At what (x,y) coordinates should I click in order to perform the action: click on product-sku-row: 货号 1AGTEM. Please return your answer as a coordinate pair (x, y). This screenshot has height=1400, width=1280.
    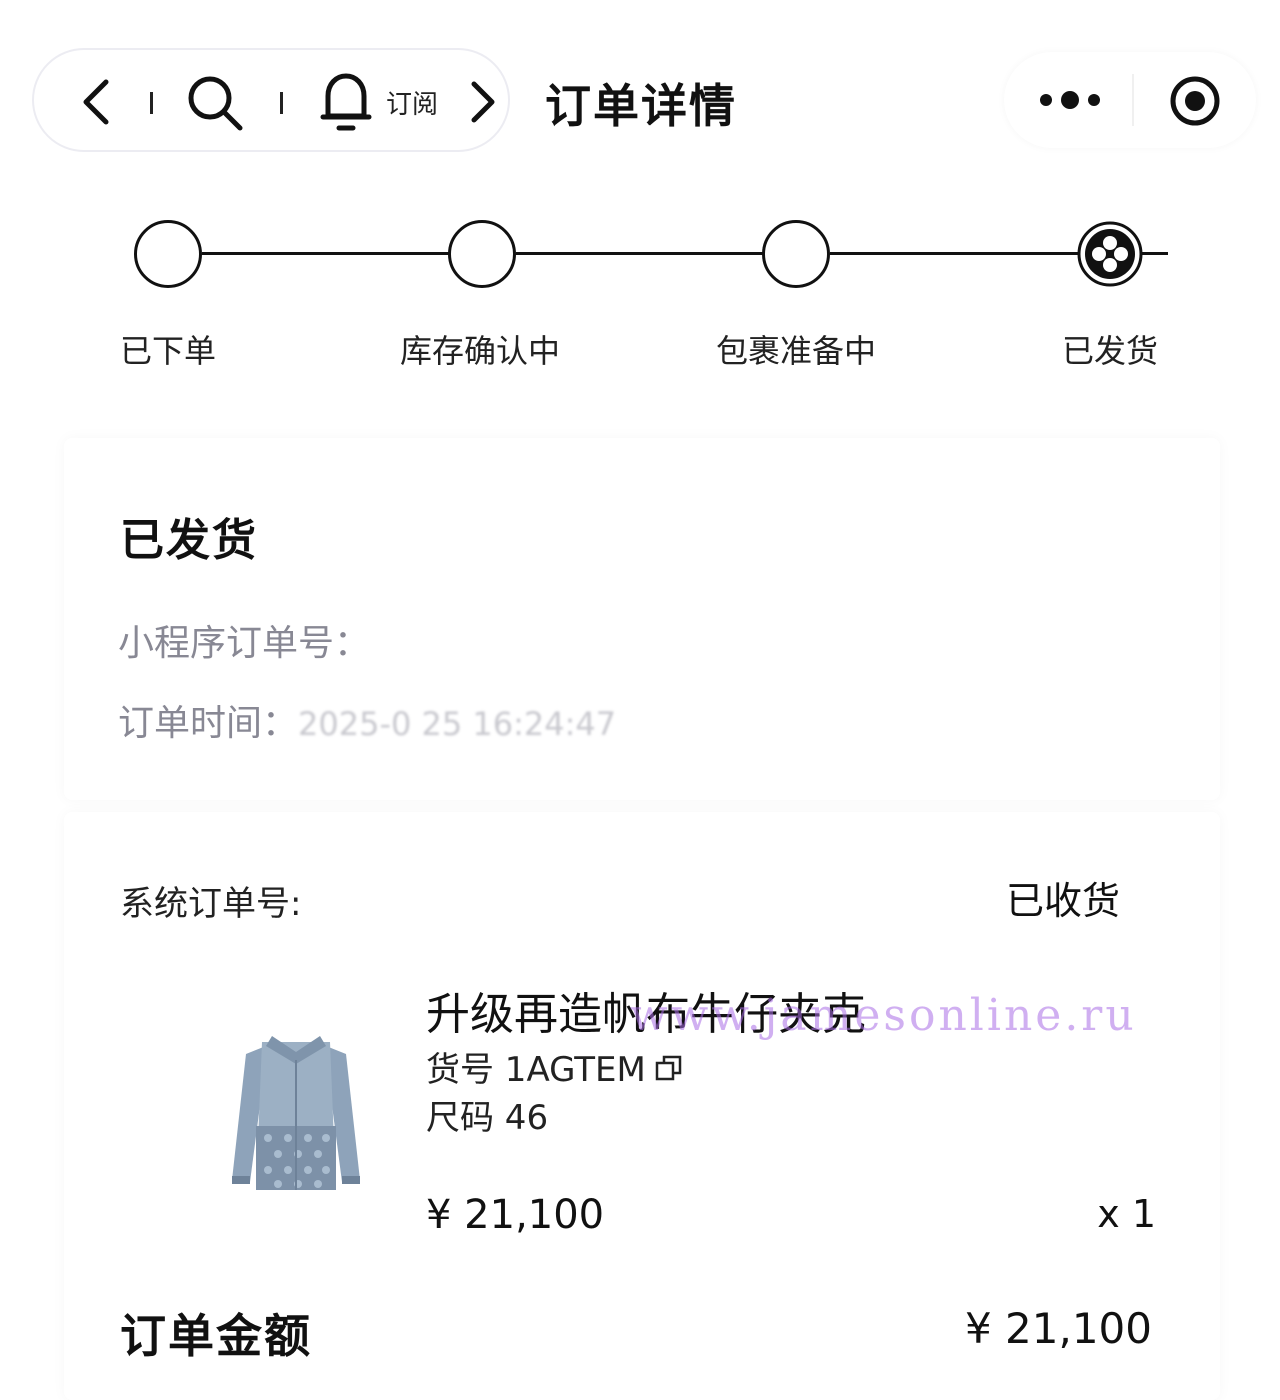
    Looking at the image, I should click on (555, 1066).